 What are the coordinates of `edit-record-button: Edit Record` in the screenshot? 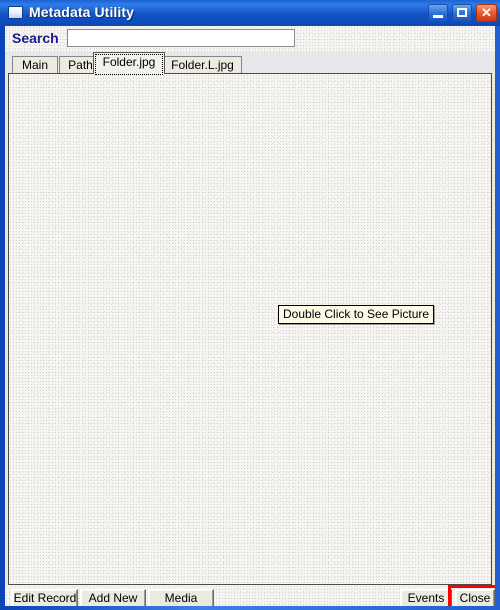 It's located at (45, 597).